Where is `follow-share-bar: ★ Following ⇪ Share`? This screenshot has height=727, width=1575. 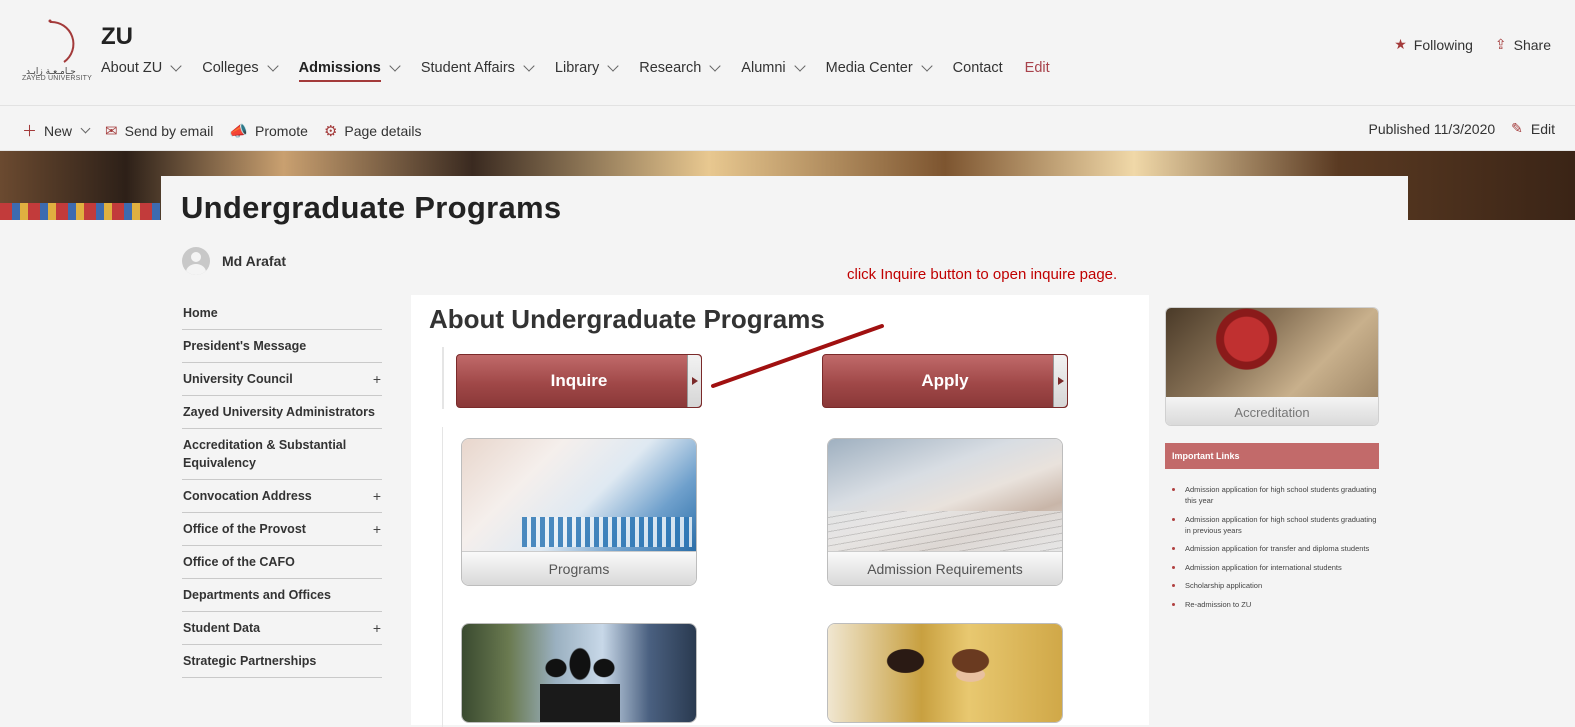 follow-share-bar: ★ Following ⇪ Share is located at coordinates (1461, 44).